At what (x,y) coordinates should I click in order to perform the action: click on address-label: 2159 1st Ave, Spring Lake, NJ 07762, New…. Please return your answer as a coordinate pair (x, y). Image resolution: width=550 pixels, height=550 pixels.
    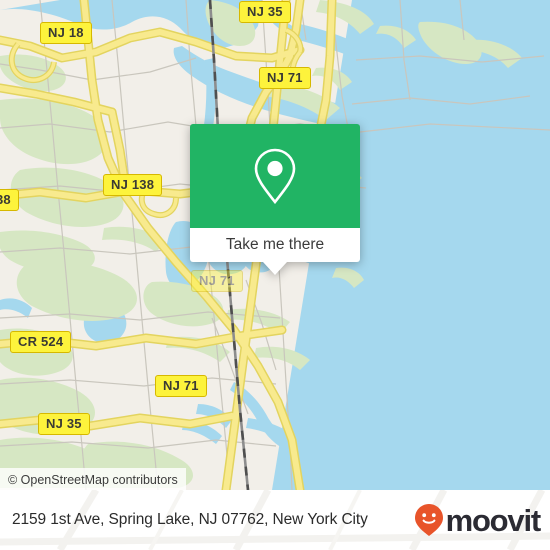
    Looking at the image, I should click on (190, 519).